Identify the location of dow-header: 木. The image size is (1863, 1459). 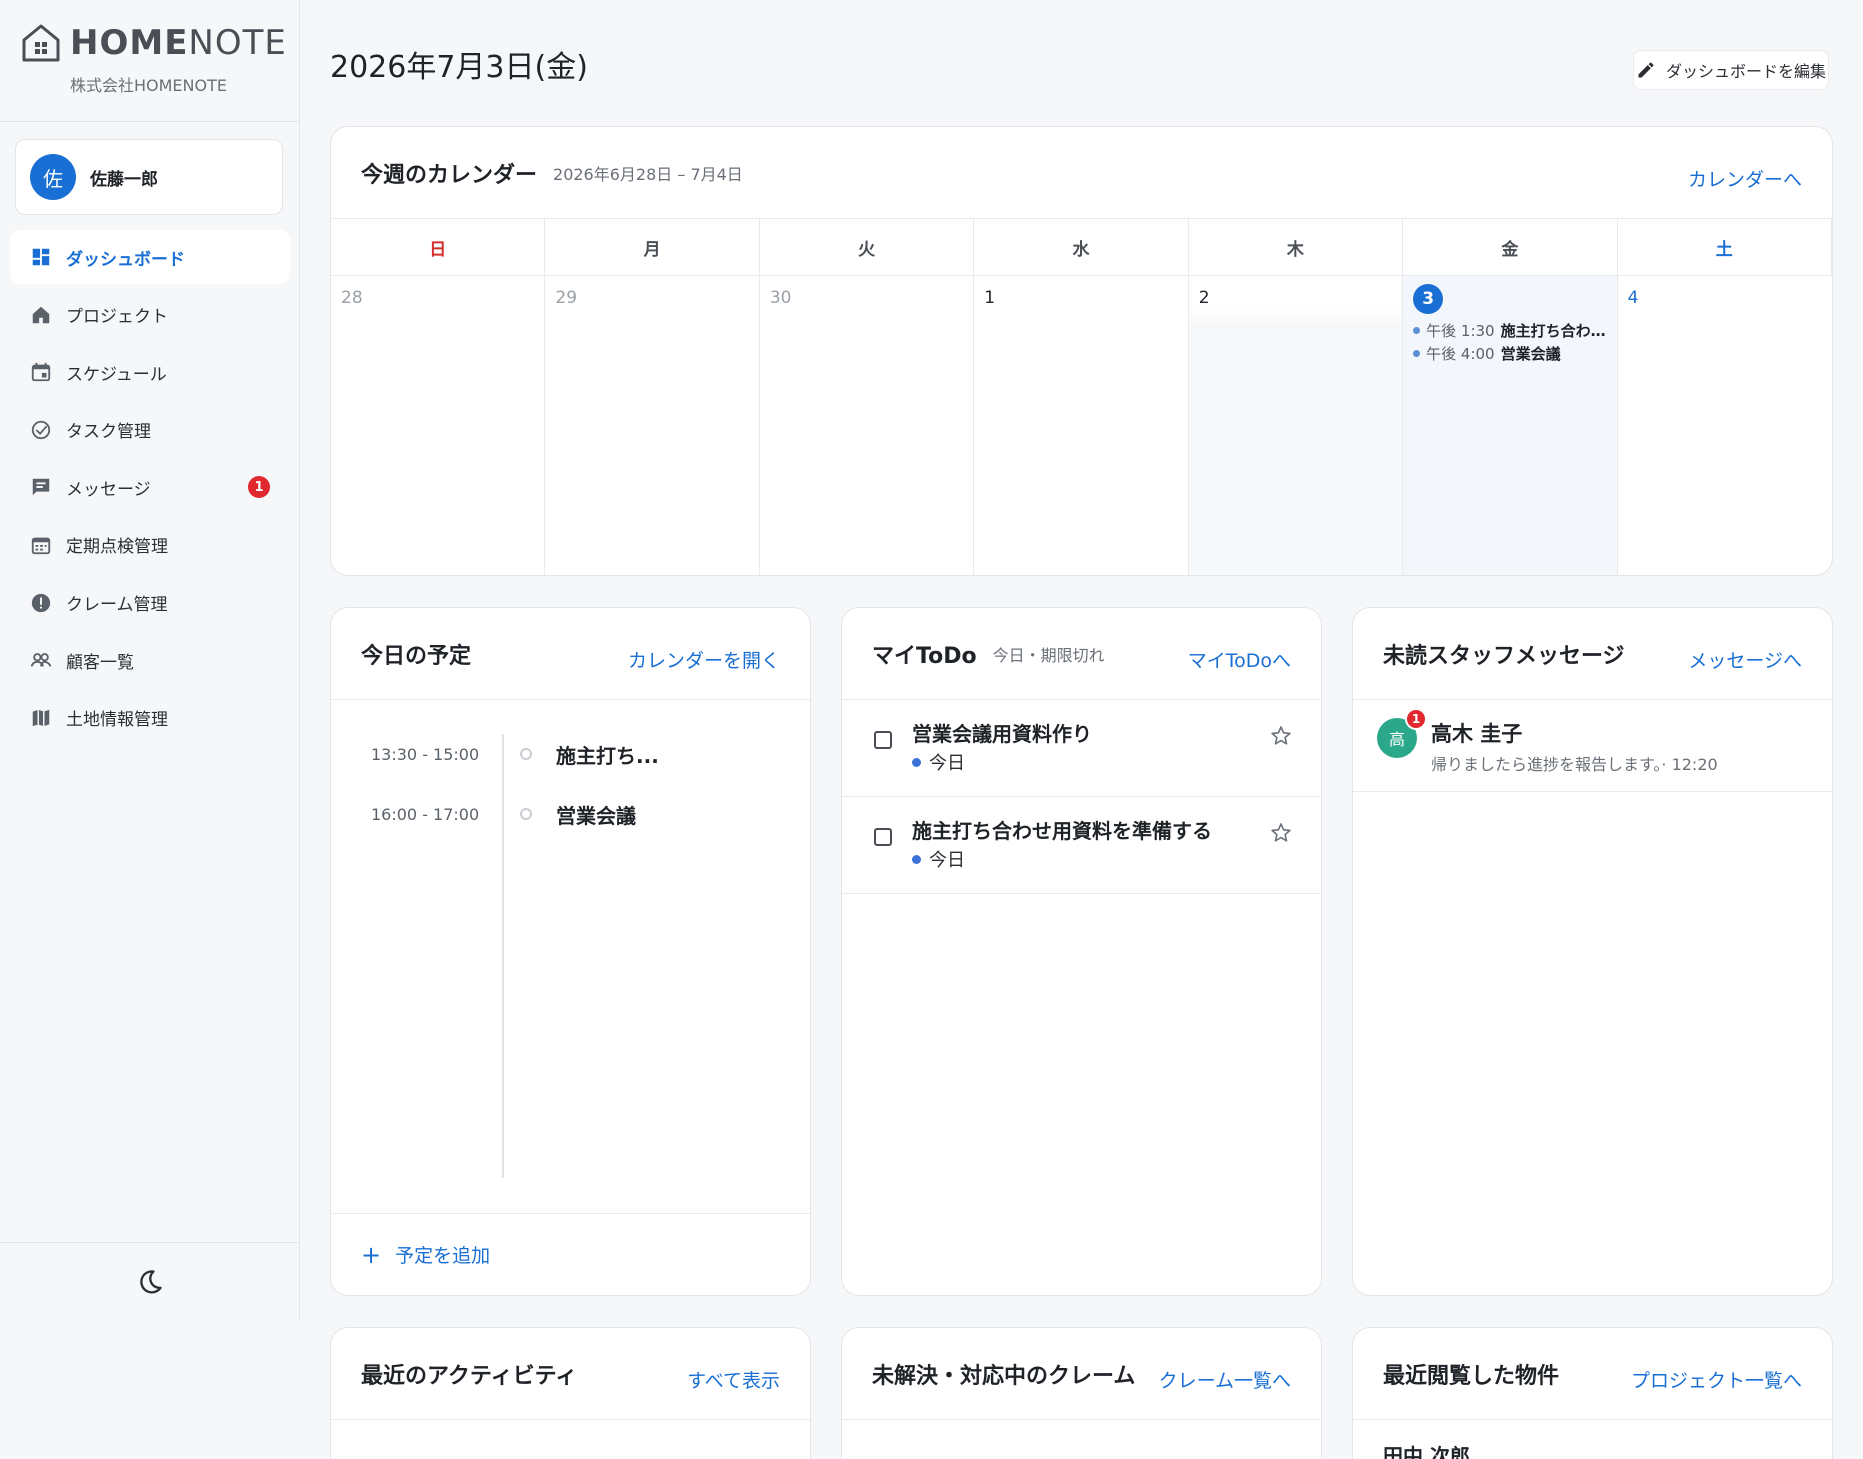
(1296, 247).